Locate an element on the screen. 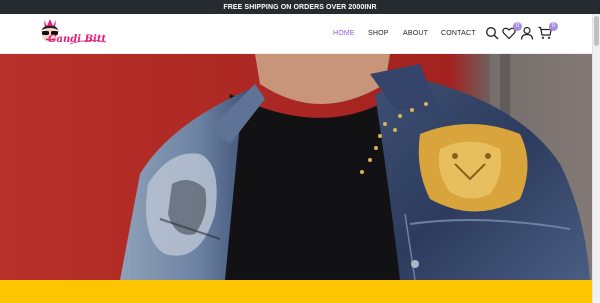  wishlist-button: 0 is located at coordinates (512, 31).